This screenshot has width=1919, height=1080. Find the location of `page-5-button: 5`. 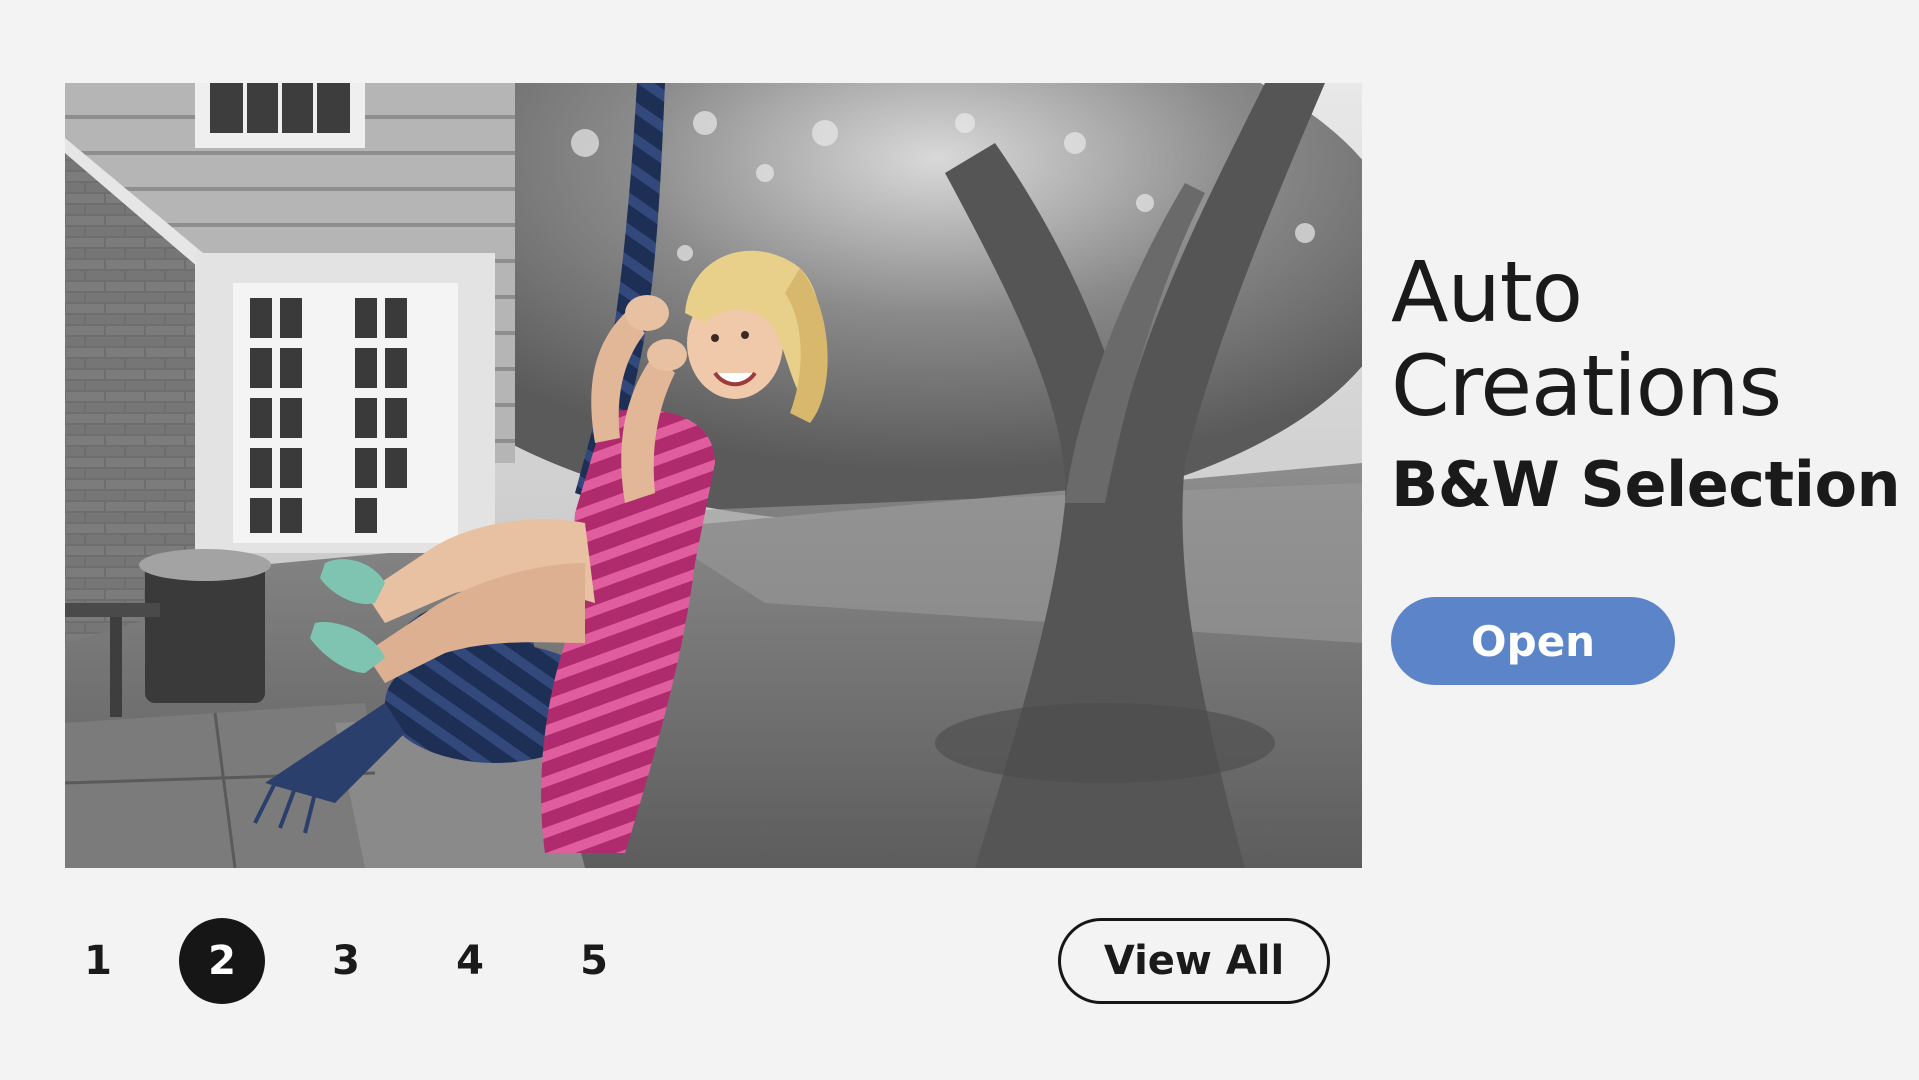

page-5-button: 5 is located at coordinates (594, 961).